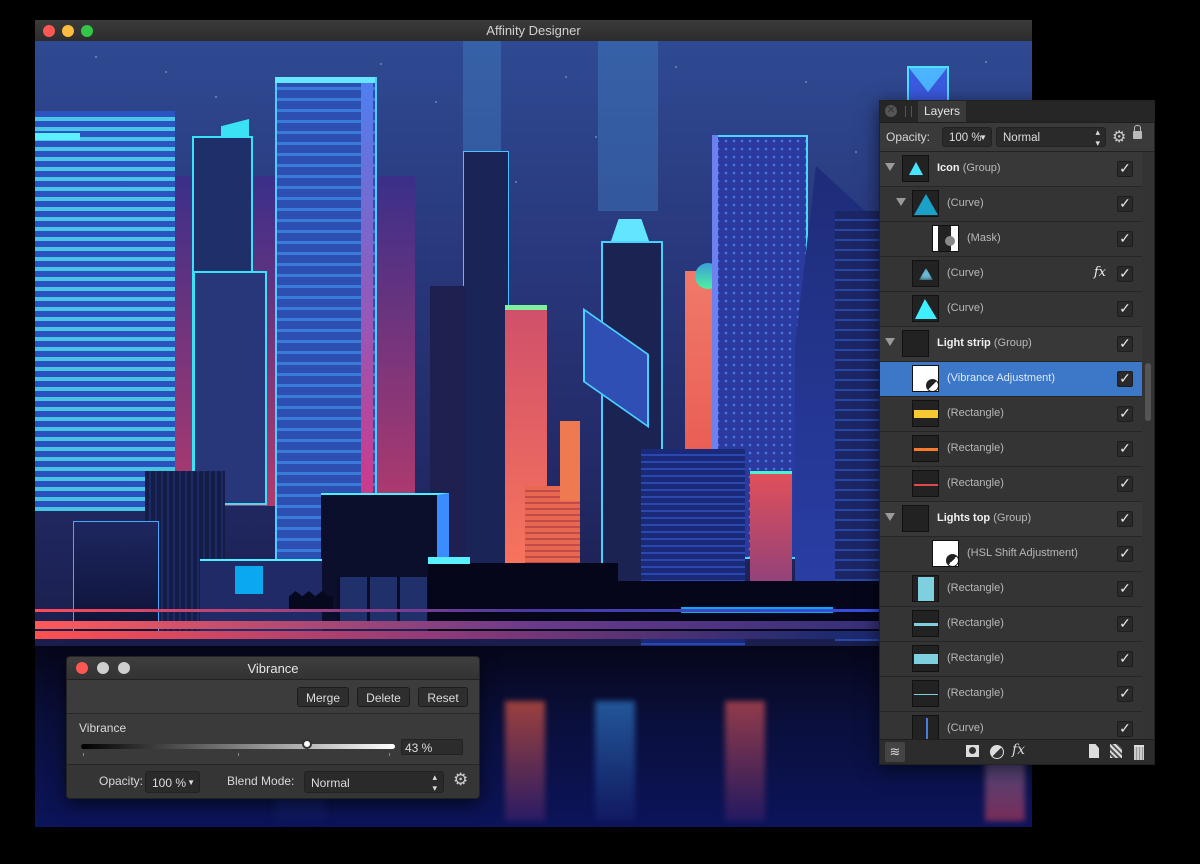 The width and height of the screenshot is (1200, 864). I want to click on layer-row: (Mask) ✓, so click(1011, 239).